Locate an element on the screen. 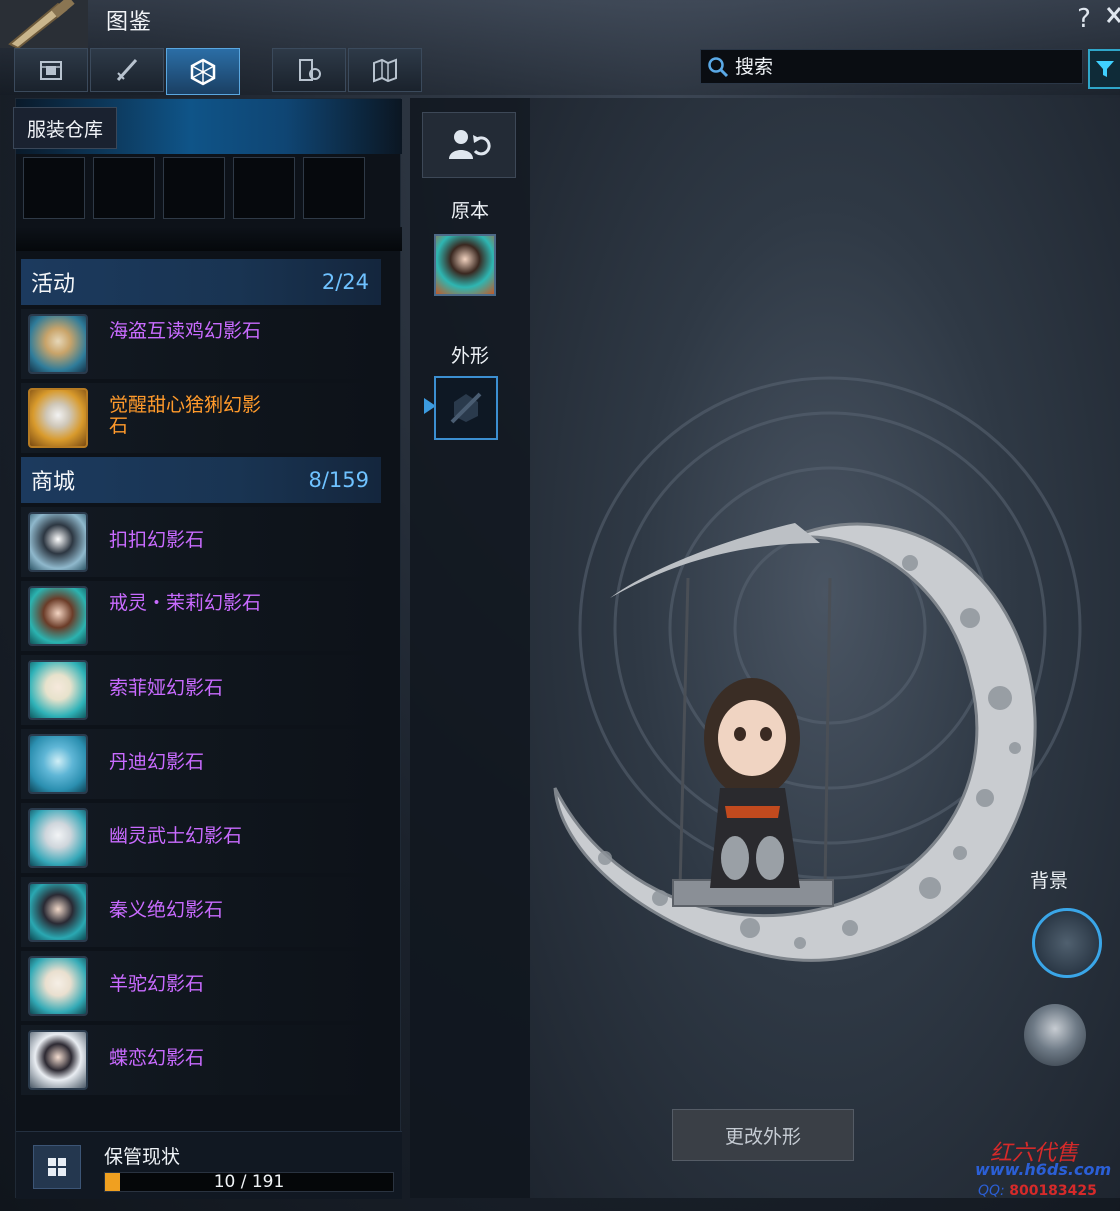 This screenshot has height=1211, width=1120. item-name: 觉醒甜心猞猁幻影石 is located at coordinates (185, 415).